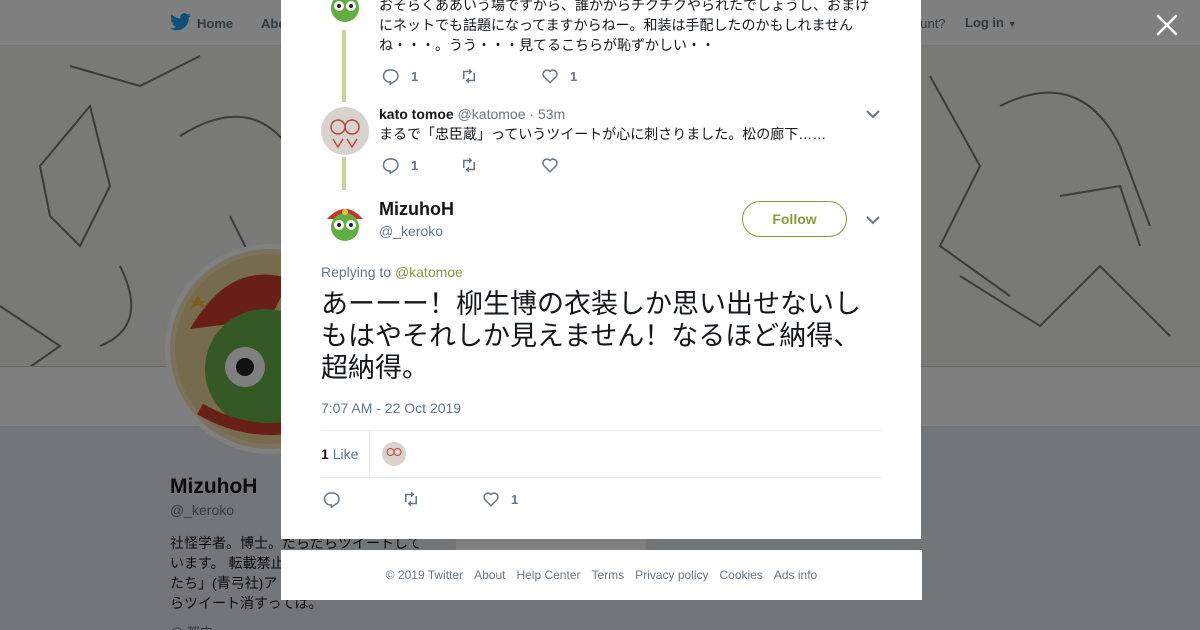 This screenshot has height=630, width=1200. I want to click on liker-avatar, so click(394, 454).